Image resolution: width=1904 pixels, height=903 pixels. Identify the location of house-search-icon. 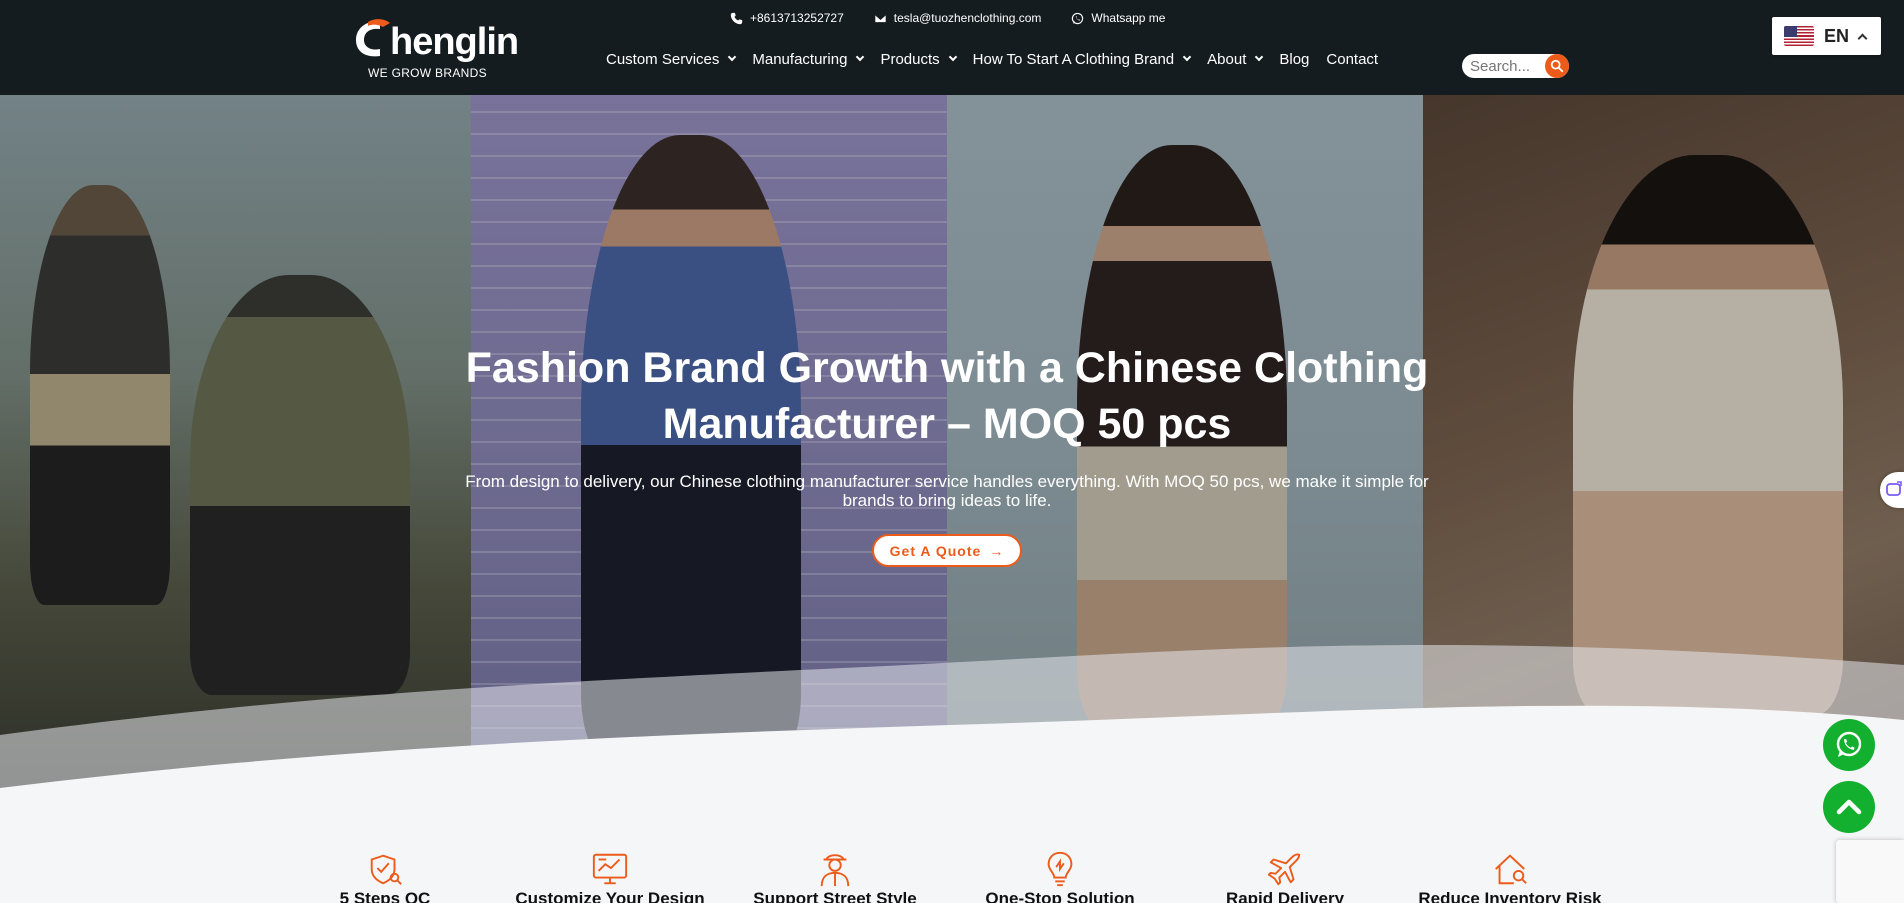
(1511, 869).